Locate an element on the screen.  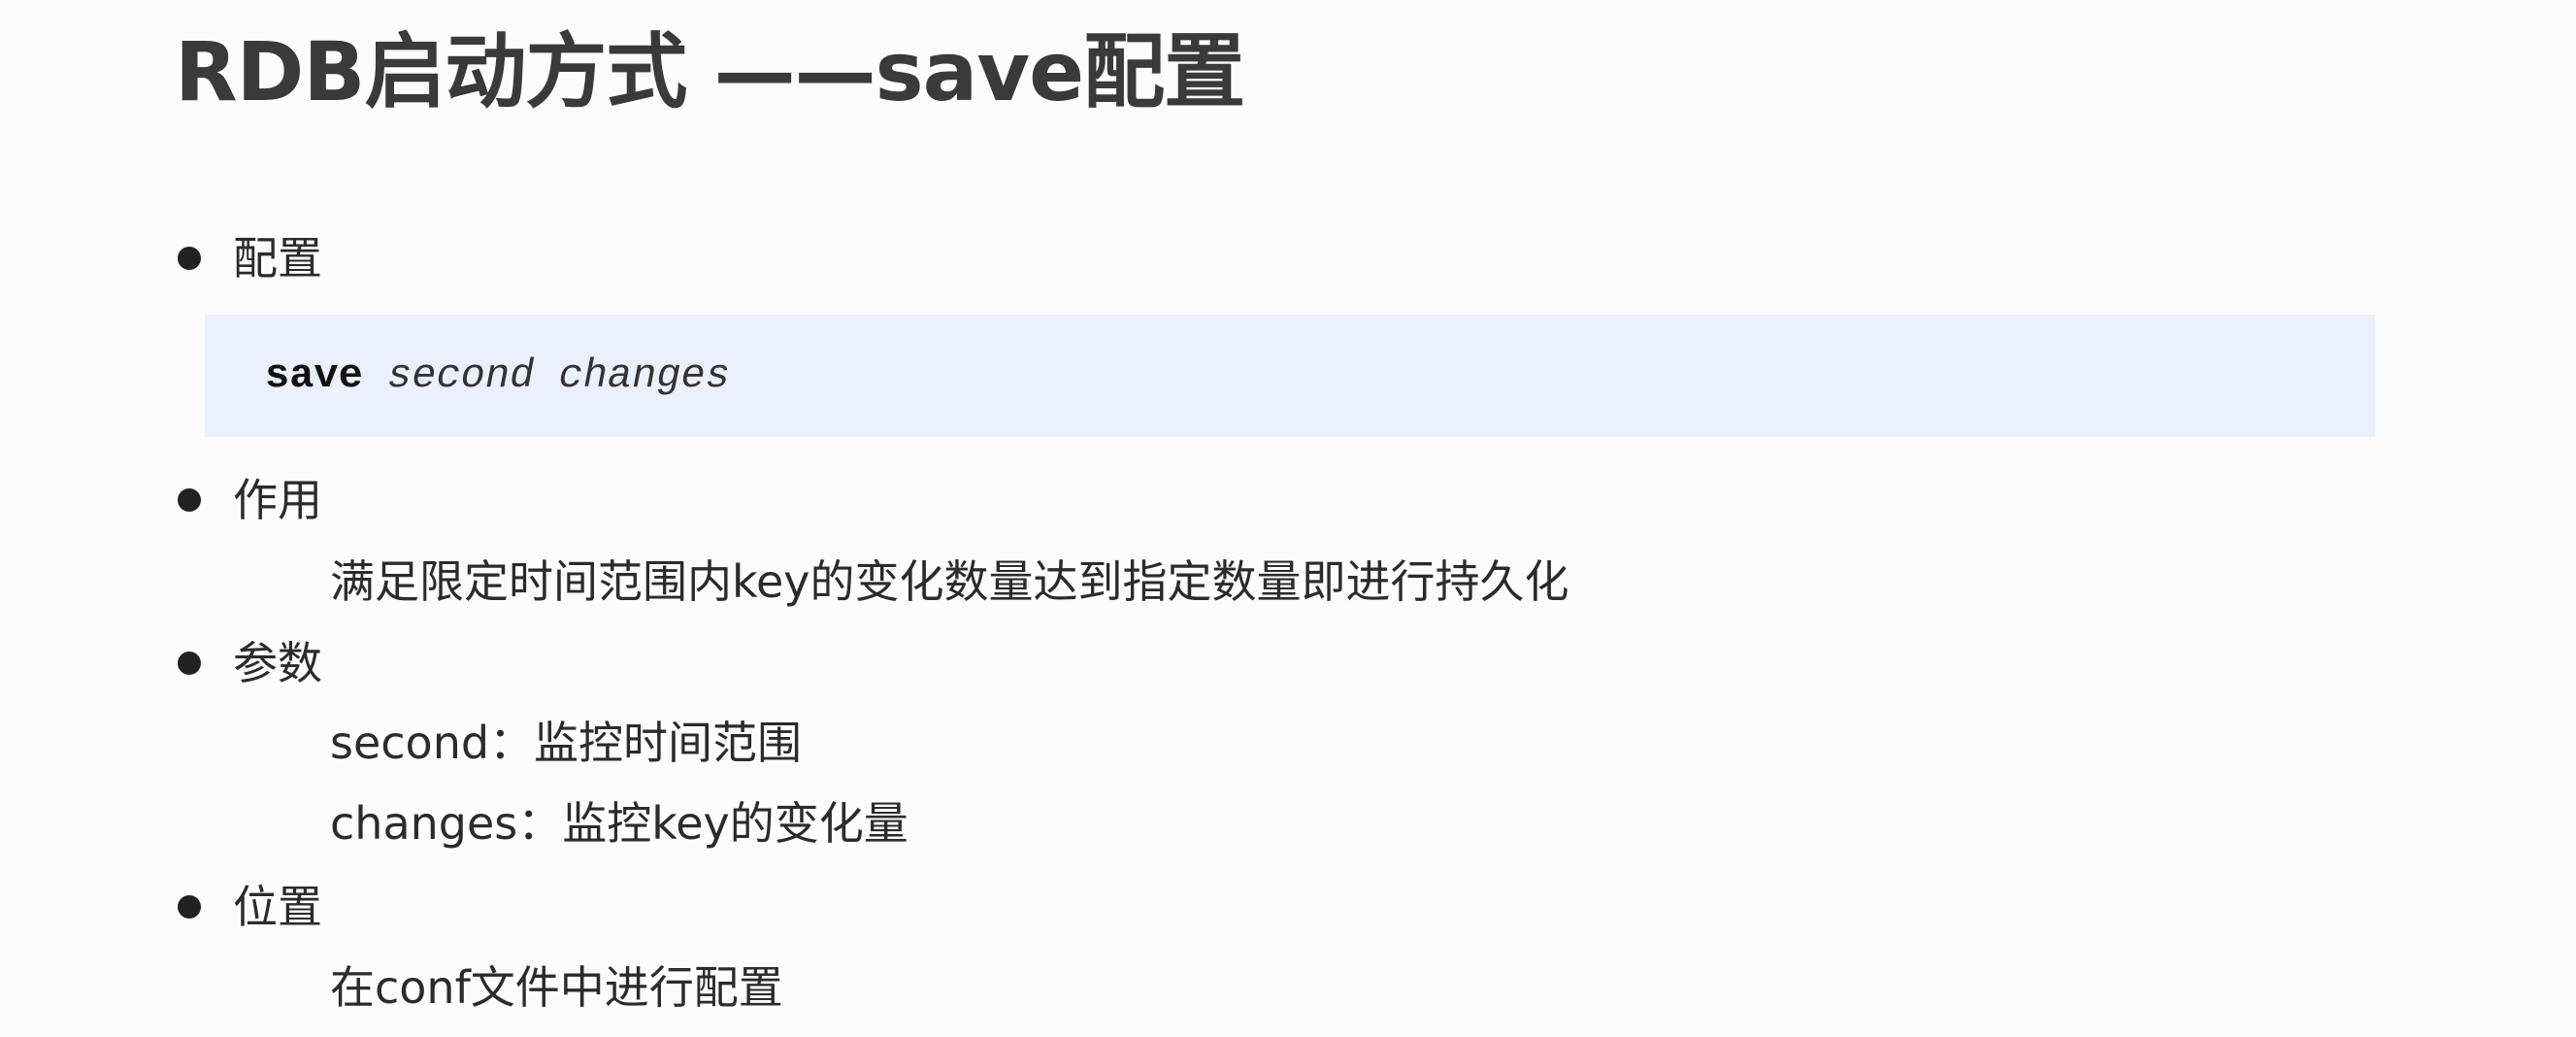
page-title: RDB启动方式 ——save配置 is located at coordinates (710, 71).